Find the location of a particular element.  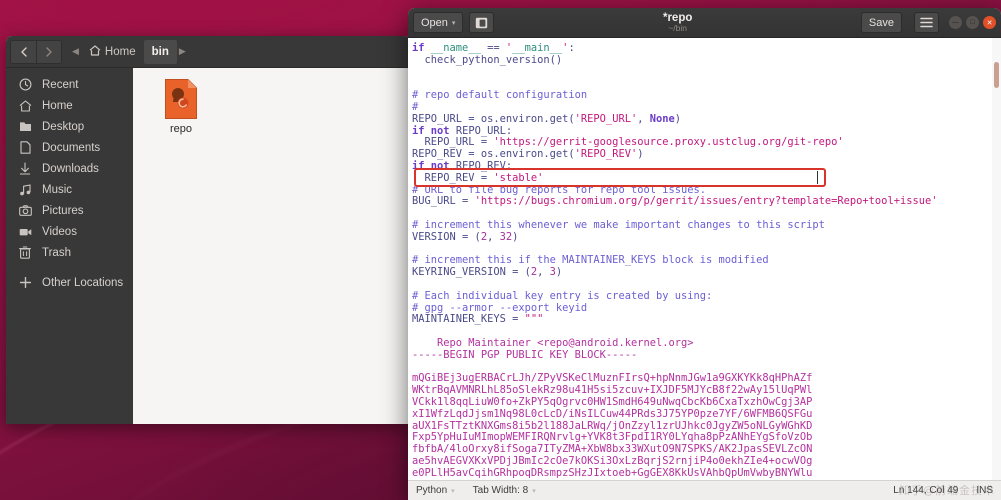

hamburger-menu-icon is located at coordinates (926, 22).